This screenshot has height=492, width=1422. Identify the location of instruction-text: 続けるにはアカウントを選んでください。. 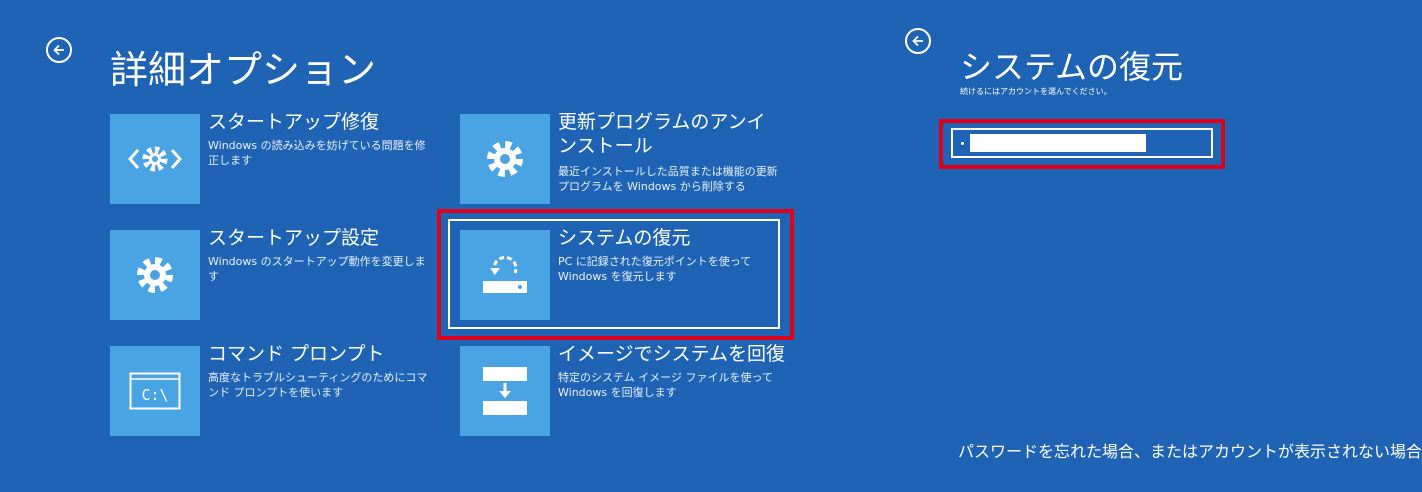
(1036, 91).